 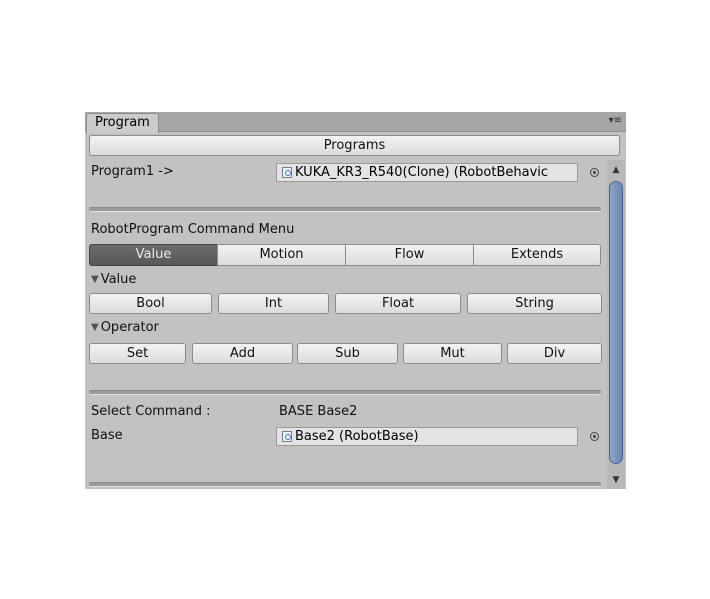 I want to click on window-tab-bar: Program ▾≡, so click(x=355, y=122).